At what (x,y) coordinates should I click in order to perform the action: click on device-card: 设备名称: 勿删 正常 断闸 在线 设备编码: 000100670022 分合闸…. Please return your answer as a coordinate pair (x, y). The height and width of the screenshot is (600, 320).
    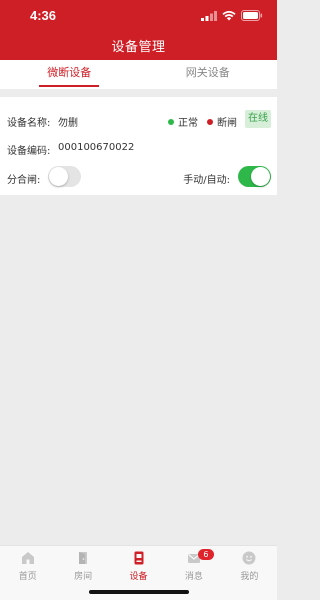
    Looking at the image, I should click on (138, 146).